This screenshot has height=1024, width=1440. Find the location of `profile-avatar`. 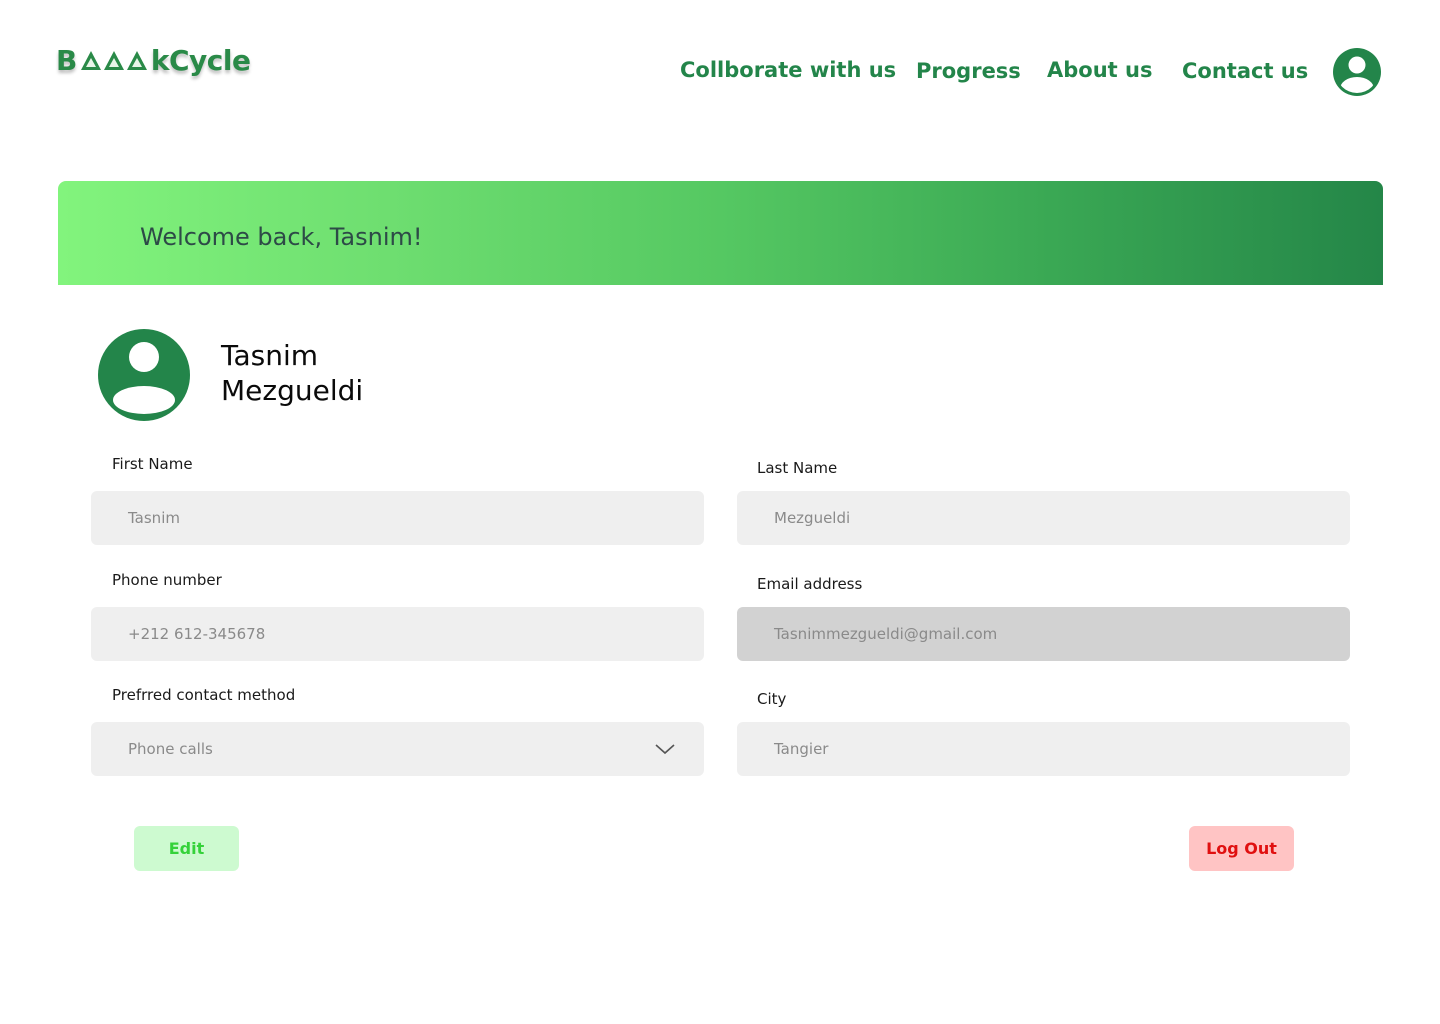

profile-avatar is located at coordinates (144, 375).